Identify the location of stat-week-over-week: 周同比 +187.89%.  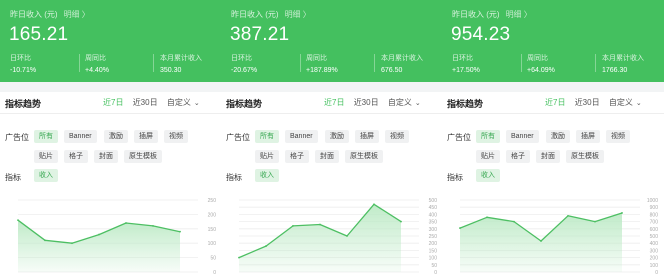
(322, 64).